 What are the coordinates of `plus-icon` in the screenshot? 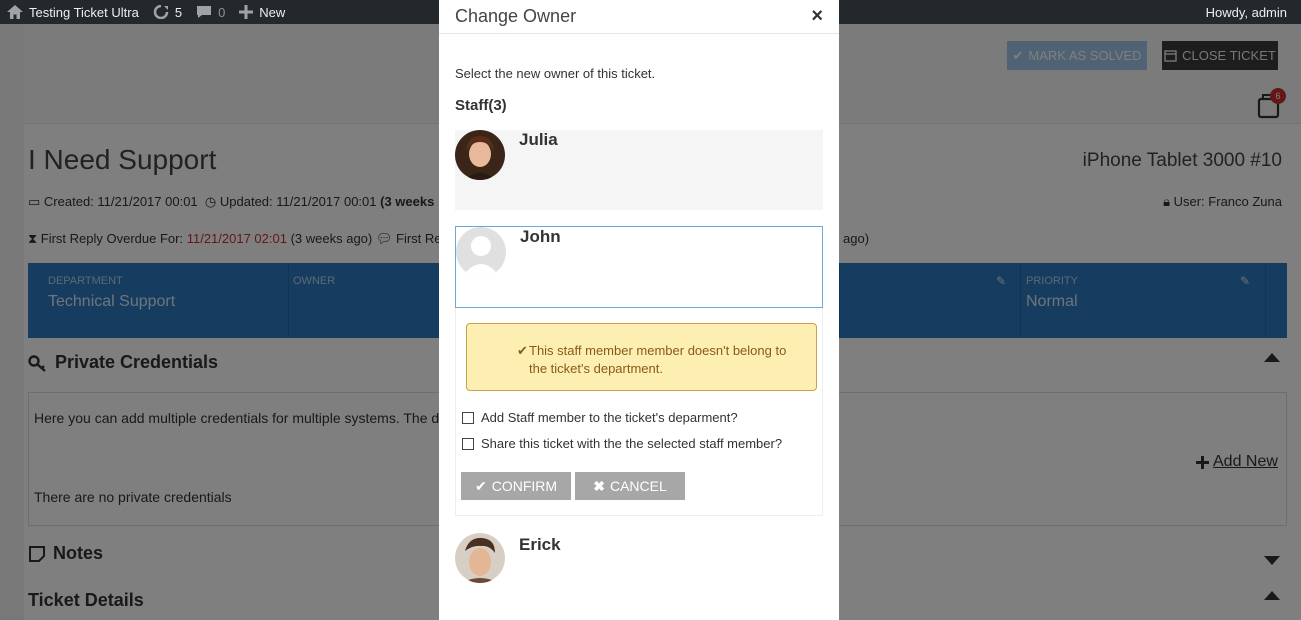 It's located at (246, 12).